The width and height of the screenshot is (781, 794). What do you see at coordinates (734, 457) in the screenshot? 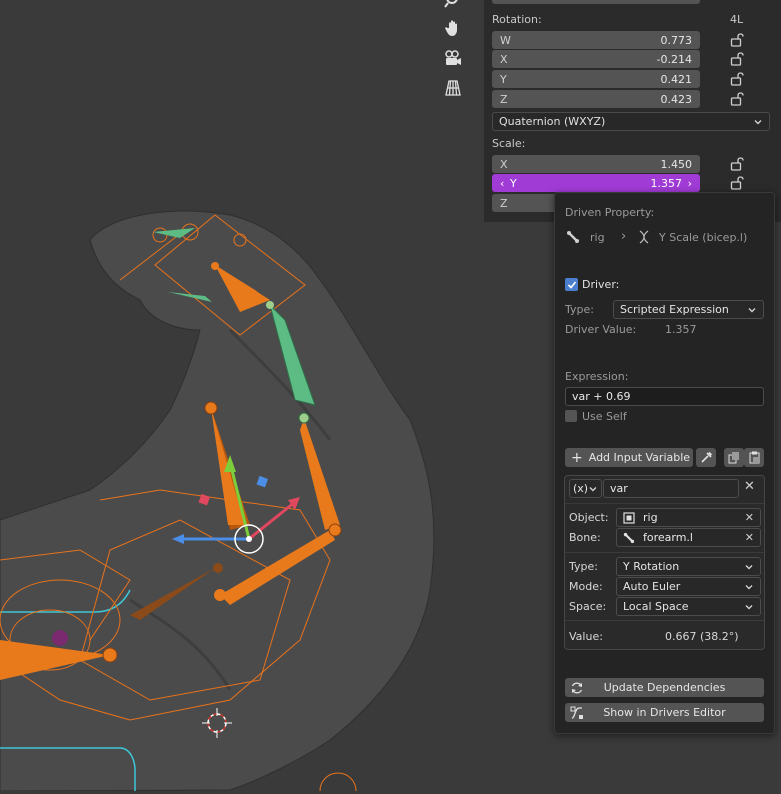
I see `copy-variables-icon` at bounding box center [734, 457].